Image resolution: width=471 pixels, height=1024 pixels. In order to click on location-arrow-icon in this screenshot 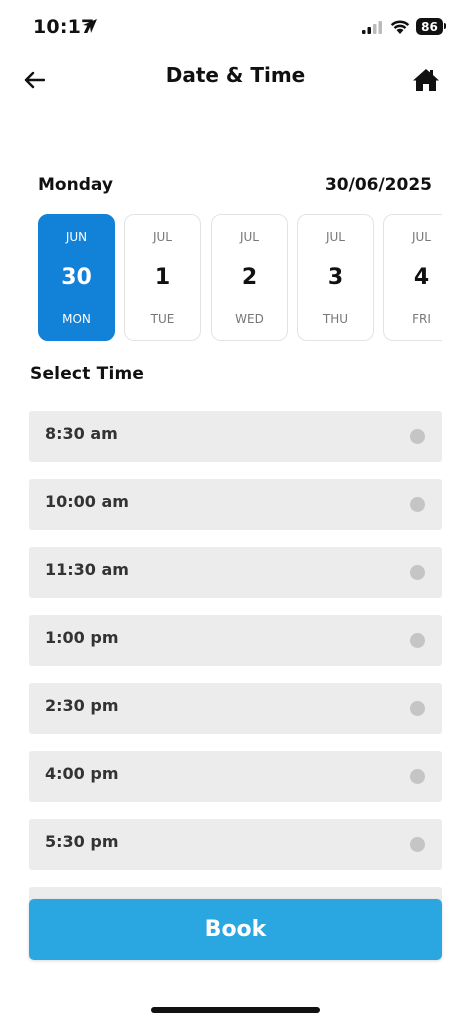, I will do `click(90, 26)`.